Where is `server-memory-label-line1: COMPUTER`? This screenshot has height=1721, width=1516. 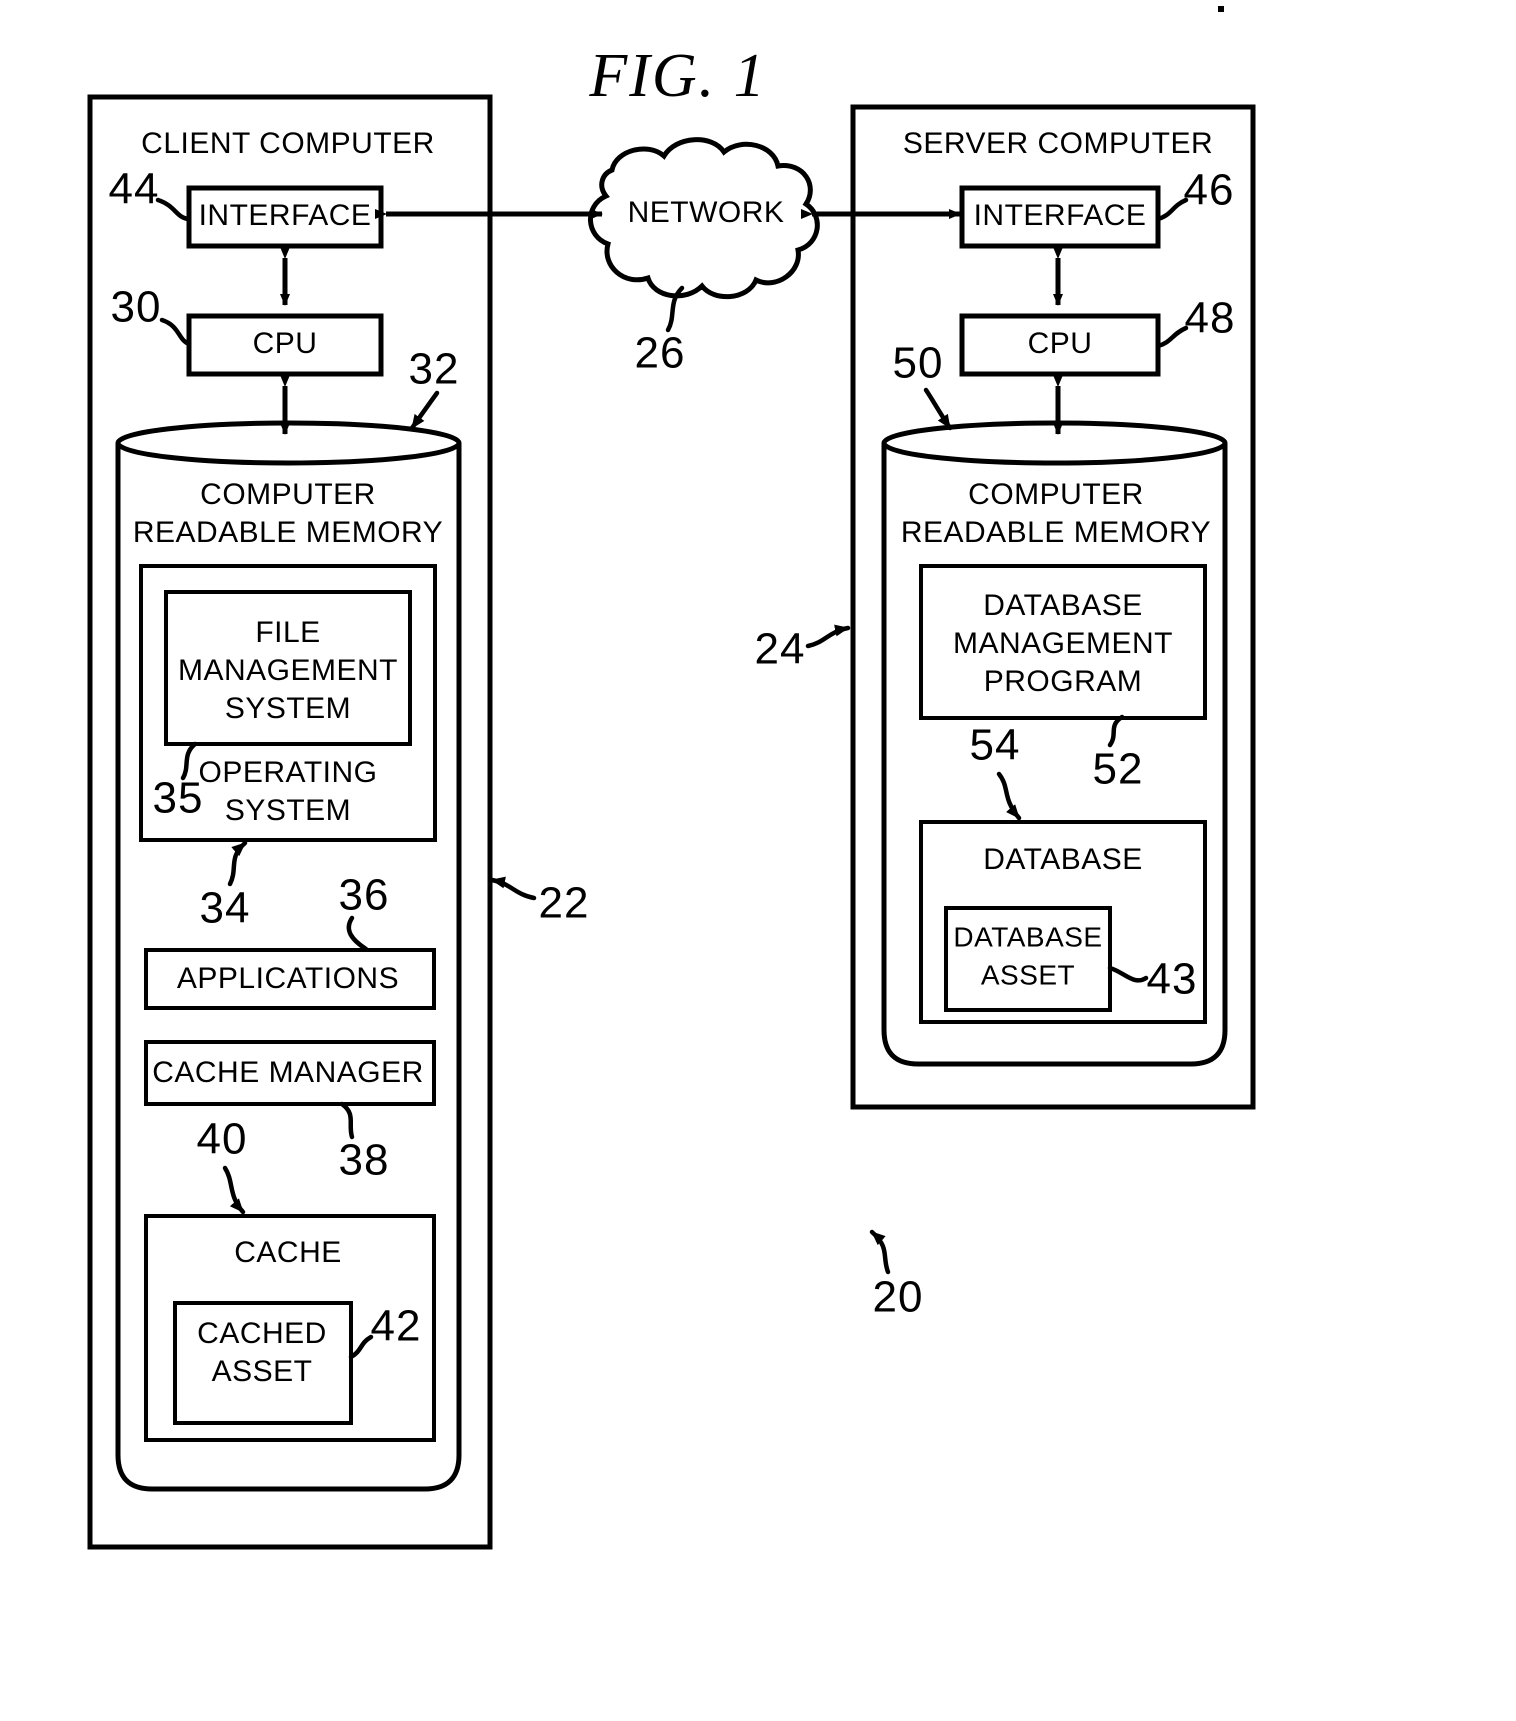 server-memory-label-line1: COMPUTER is located at coordinates (1056, 494).